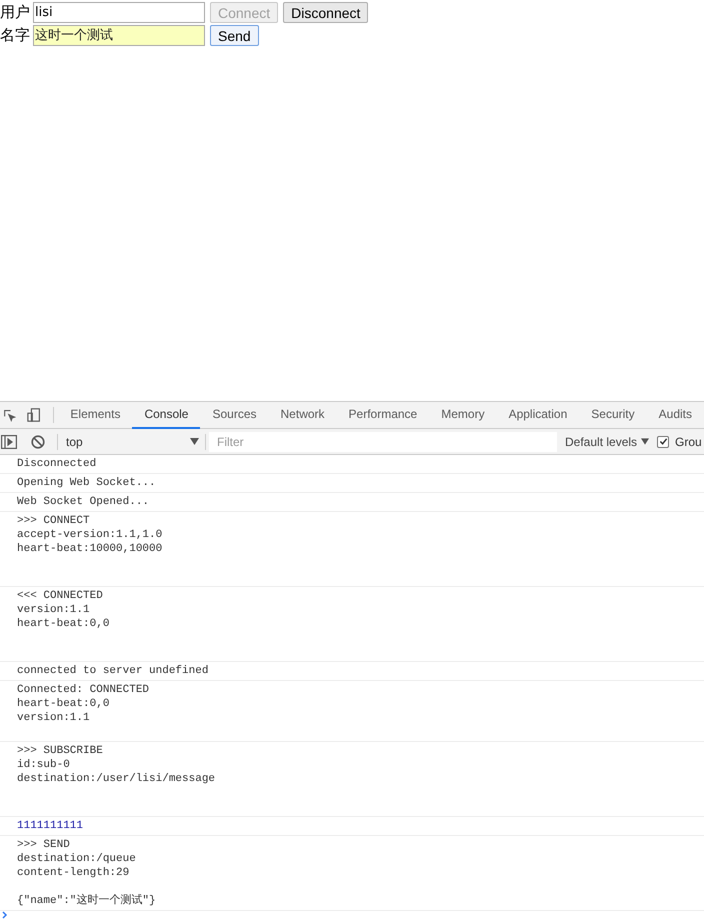 The width and height of the screenshot is (704, 919). Describe the element at coordinates (86, 873) in the screenshot. I see `console-message: >>> SEND destination:/queue content-length:29 {"name":"这时一个测试"}` at that location.